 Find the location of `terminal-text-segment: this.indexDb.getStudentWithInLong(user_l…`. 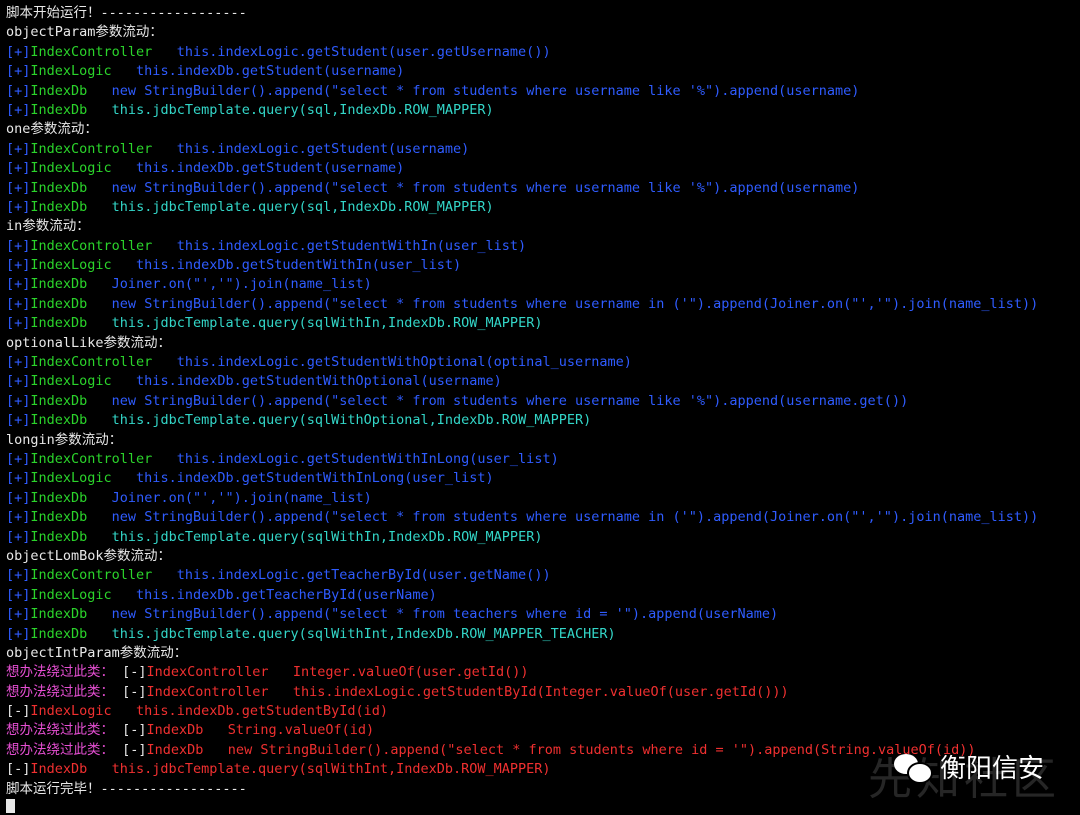

terminal-text-segment: this.indexDb.getStudentWithInLong(user_l… is located at coordinates (302, 478).